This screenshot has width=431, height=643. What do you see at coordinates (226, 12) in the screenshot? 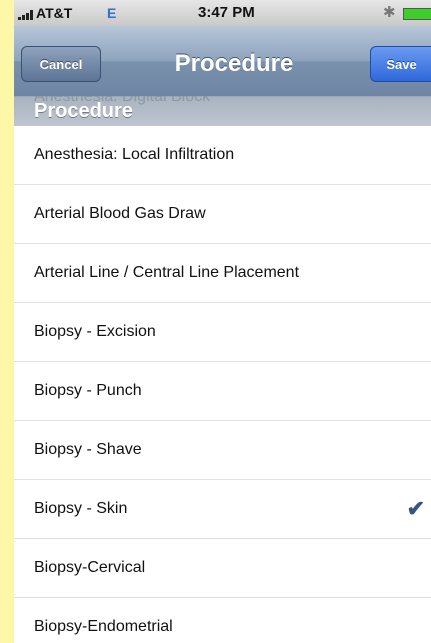
I see `clock: 3:47 PM` at bounding box center [226, 12].